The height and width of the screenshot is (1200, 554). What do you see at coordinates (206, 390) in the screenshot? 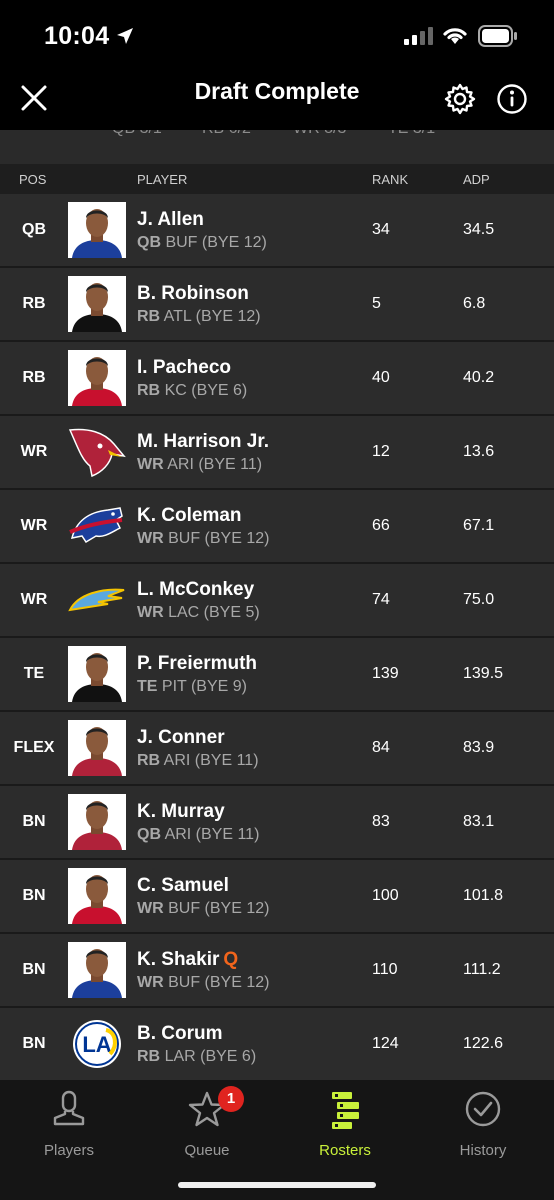
I see `player-team-bye: KC (BYE 6)` at bounding box center [206, 390].